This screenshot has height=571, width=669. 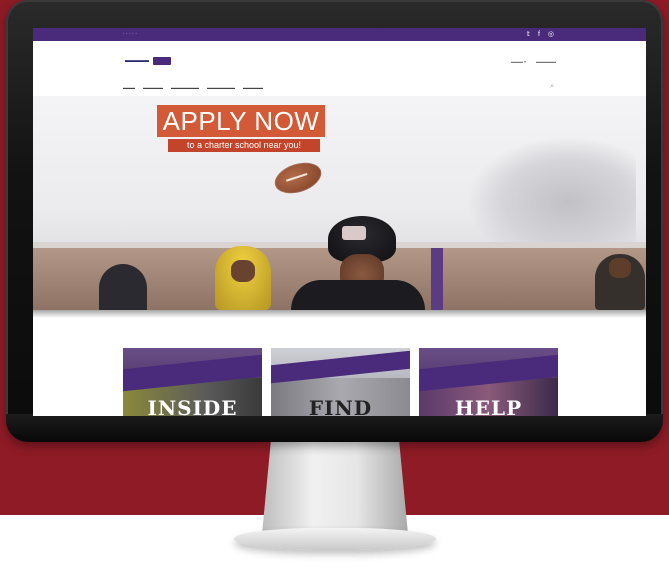 I want to click on site-logo: ▬▬▬▬, so click(x=158, y=61).